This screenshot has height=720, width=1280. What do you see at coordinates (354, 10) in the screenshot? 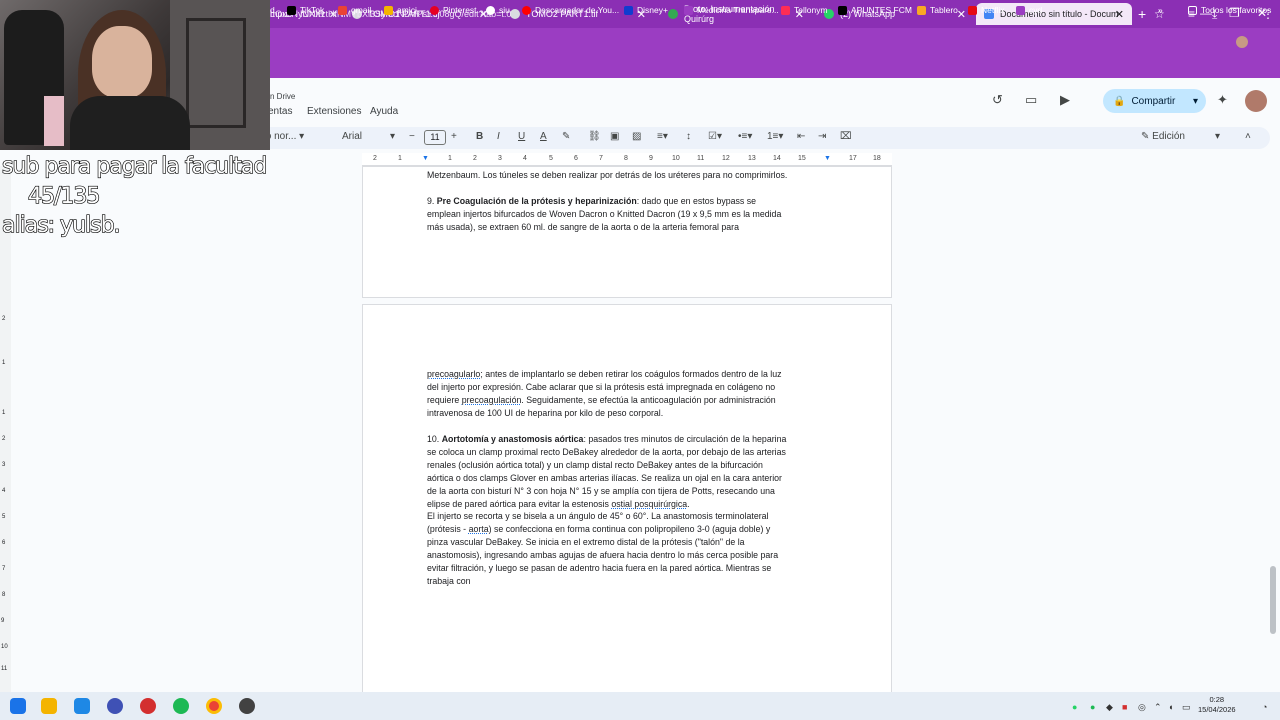
I see `bookmark-gmail: gmail` at bounding box center [354, 10].